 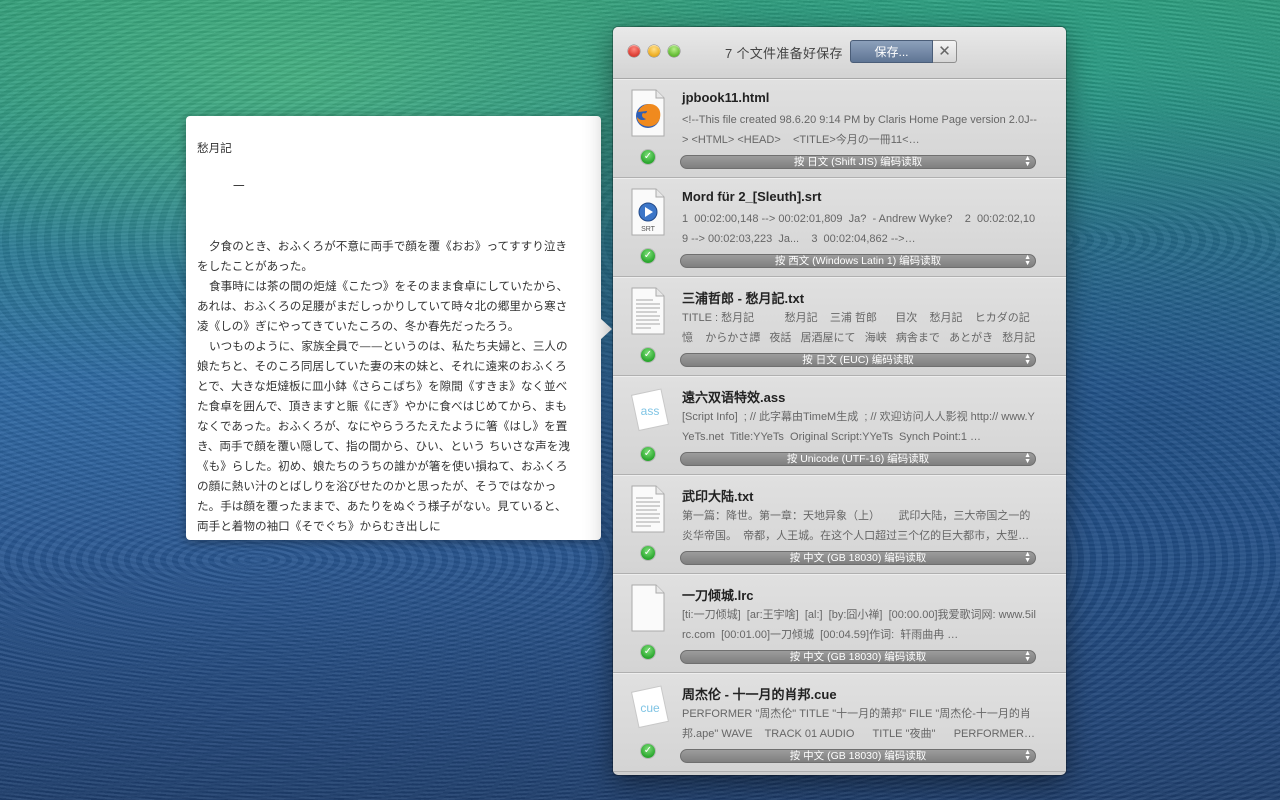 I want to click on encoding-selector: 按 日文 (Shift JIS) 编码读取 ▲ ▼, so click(x=858, y=162).